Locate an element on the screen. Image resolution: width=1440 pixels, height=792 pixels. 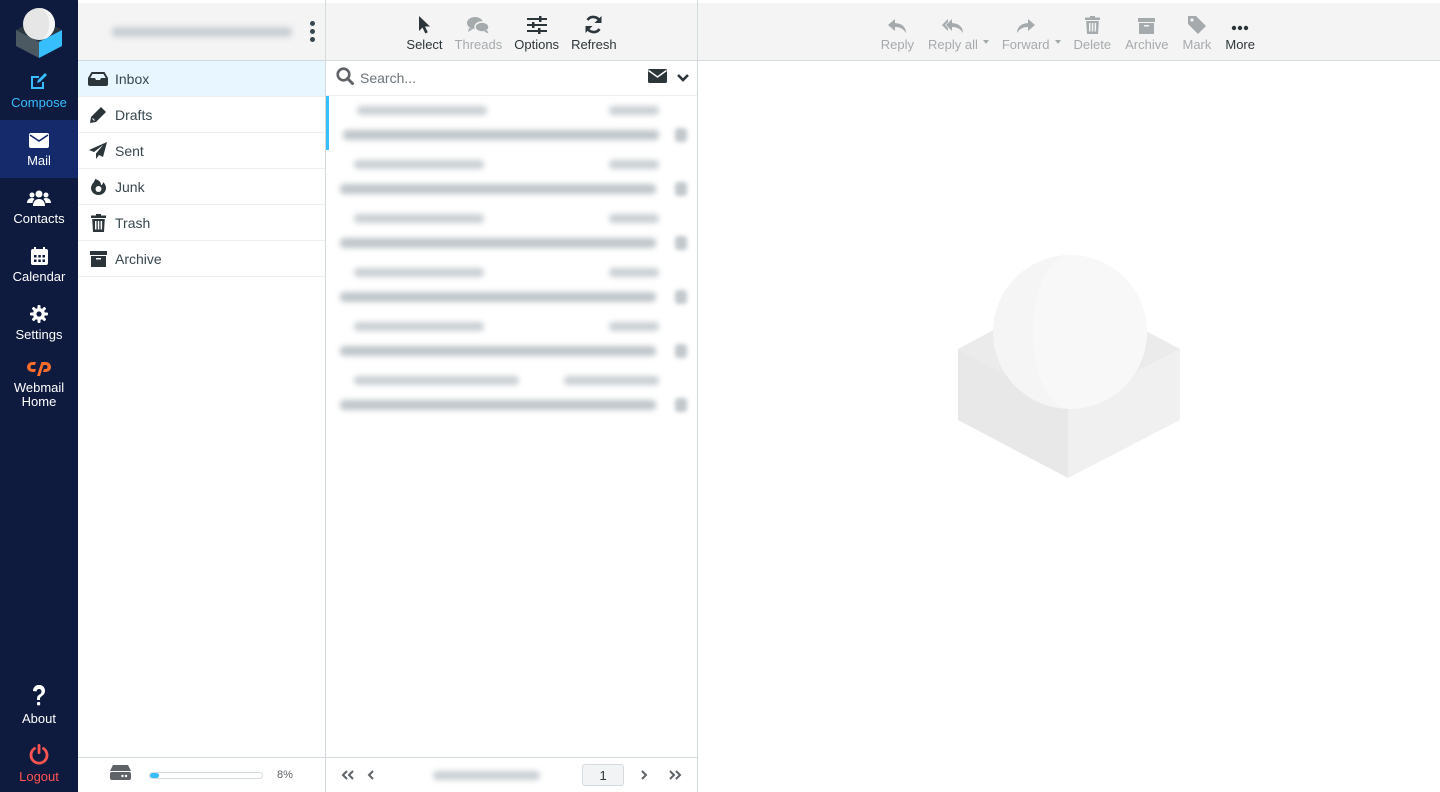
reply-all-button: Reply all is located at coordinates (953, 32).